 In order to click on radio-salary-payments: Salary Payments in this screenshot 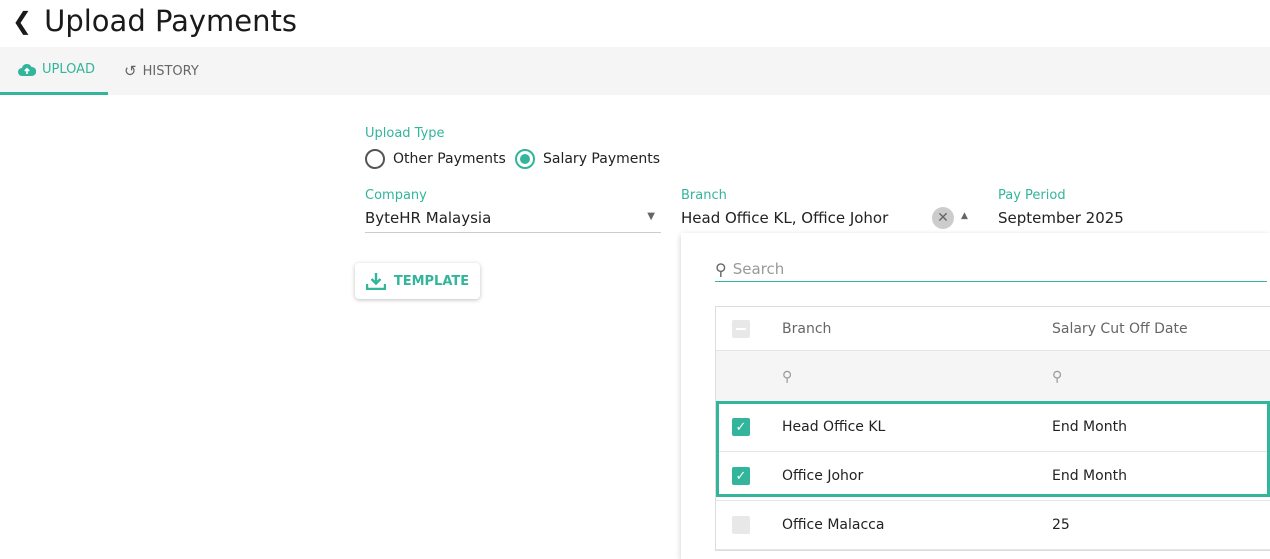, I will do `click(587, 159)`.